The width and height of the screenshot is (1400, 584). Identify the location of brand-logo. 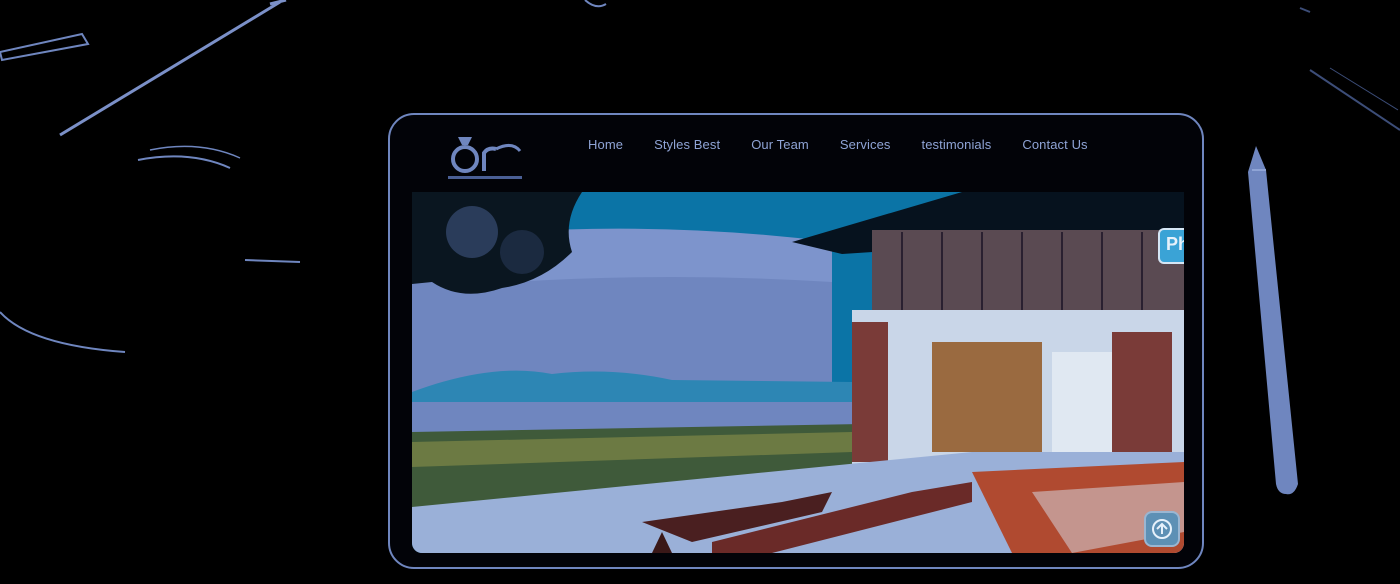
(486, 159).